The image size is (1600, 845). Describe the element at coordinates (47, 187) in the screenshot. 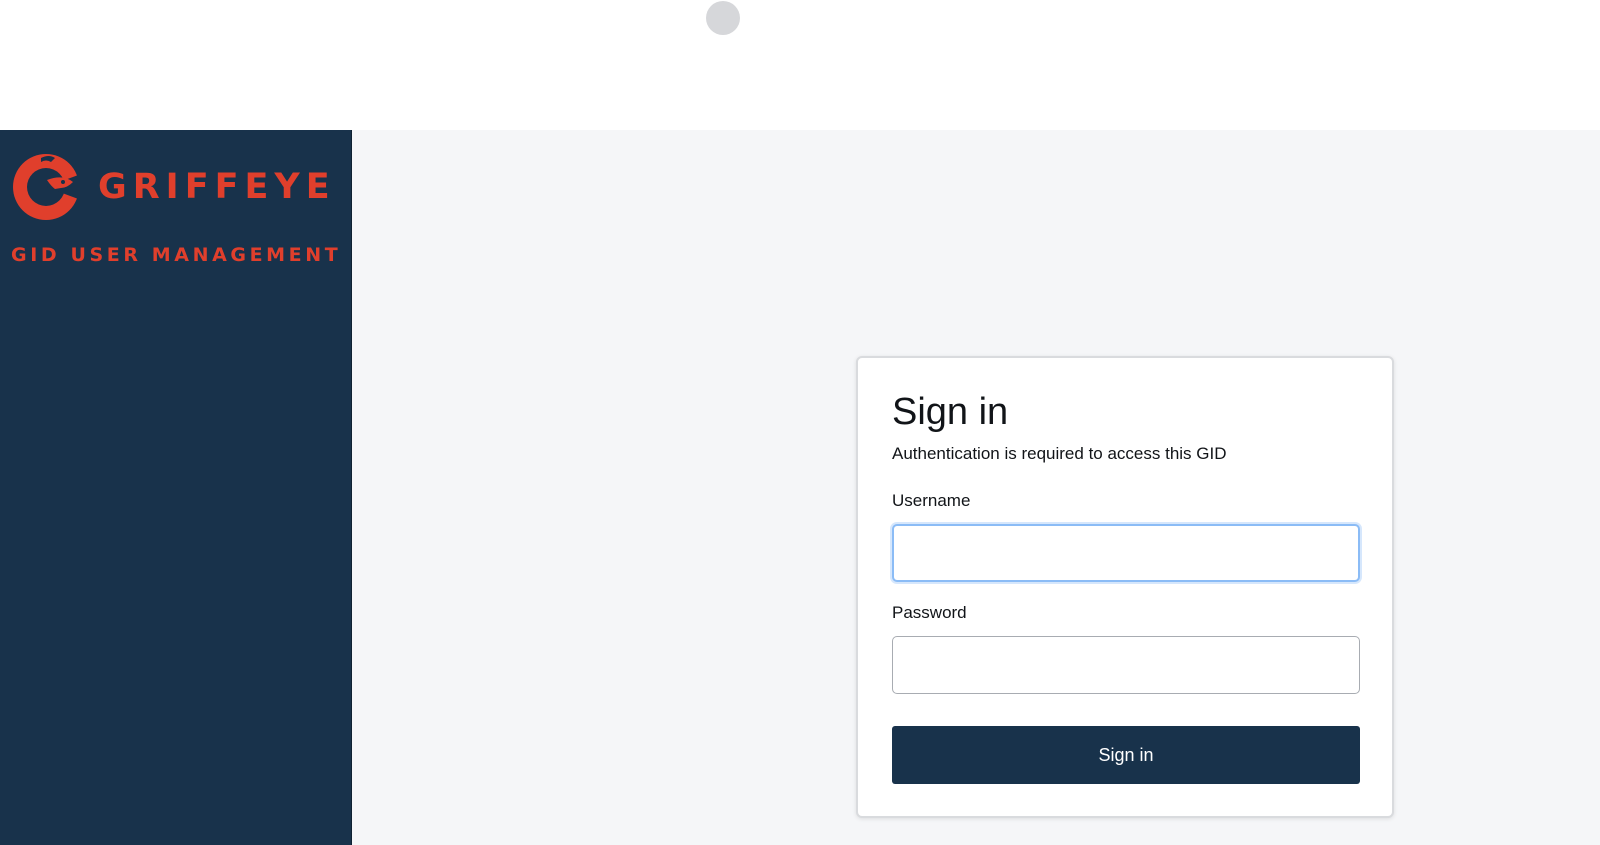

I see `griffeye-logo-icon` at that location.